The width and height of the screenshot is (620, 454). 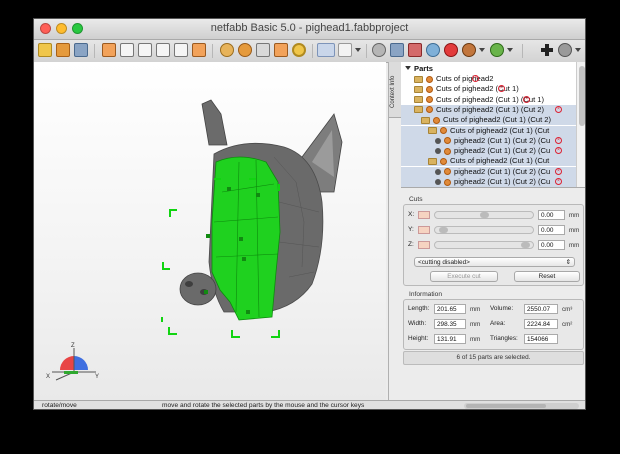 What do you see at coordinates (358, 50) in the screenshot?
I see `select-dropdown-icon` at bounding box center [358, 50].